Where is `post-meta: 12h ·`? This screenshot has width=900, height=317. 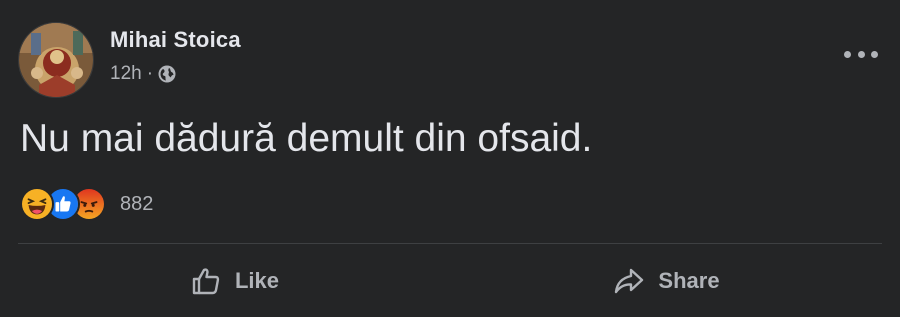
post-meta: 12h · is located at coordinates (143, 74).